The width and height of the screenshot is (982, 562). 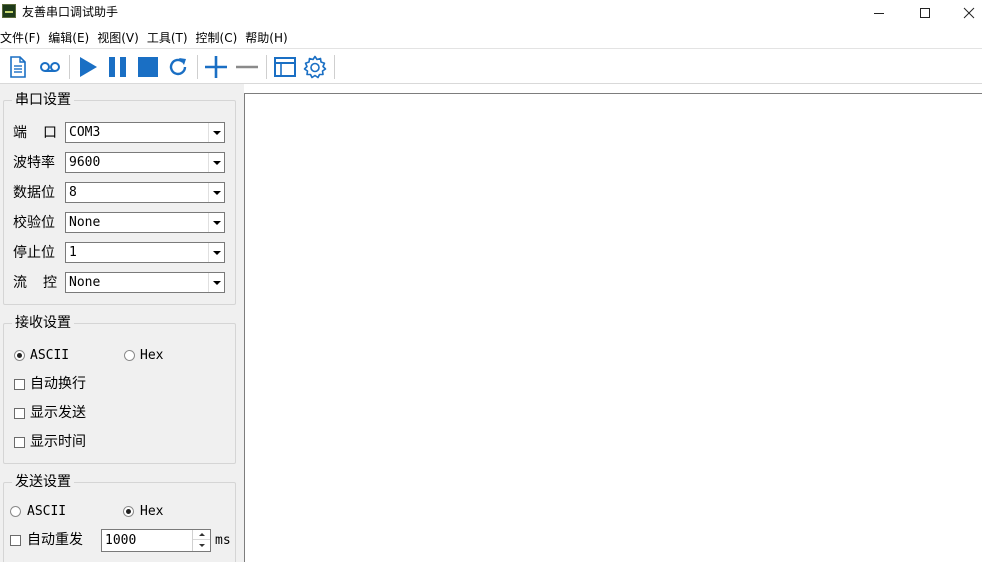 What do you see at coordinates (119, 518) in the screenshot?
I see `send-settings-group: 发送设置 ASCII Hex 自动重发 1000 ms` at bounding box center [119, 518].